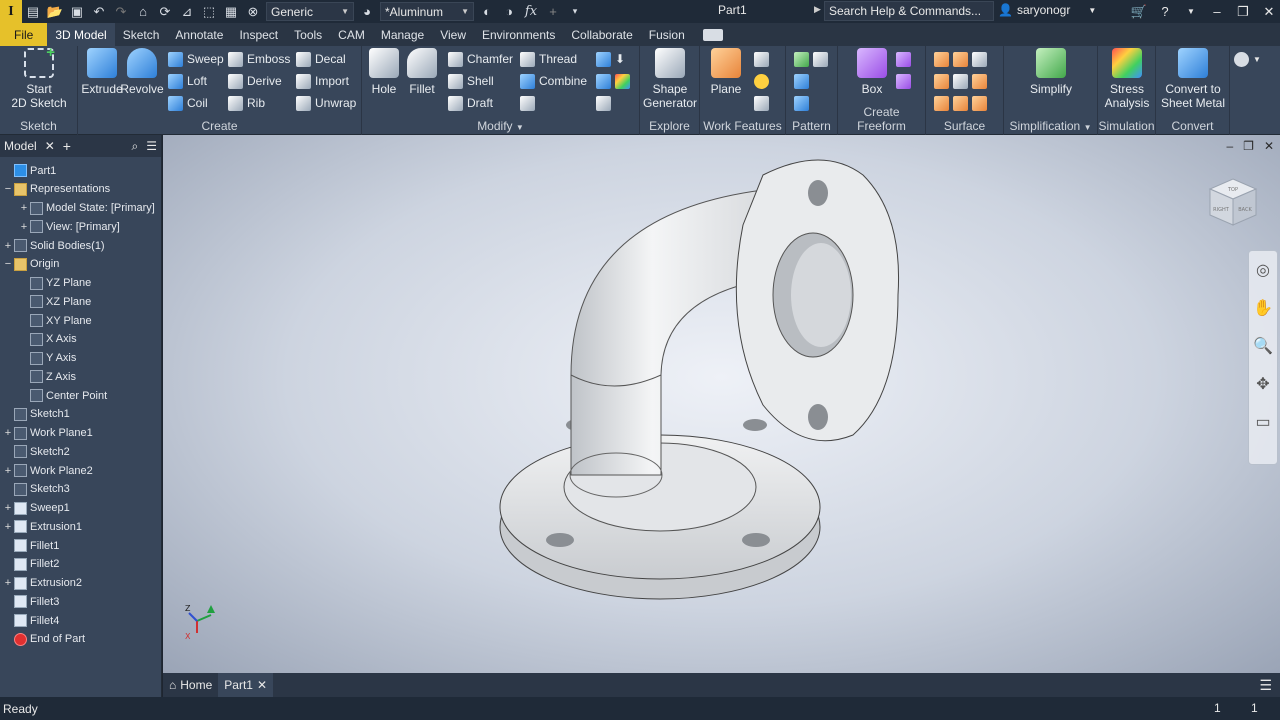 The image size is (1280, 720). Describe the element at coordinates (33, 12) in the screenshot. I see `new-file-icon: ▤` at that location.